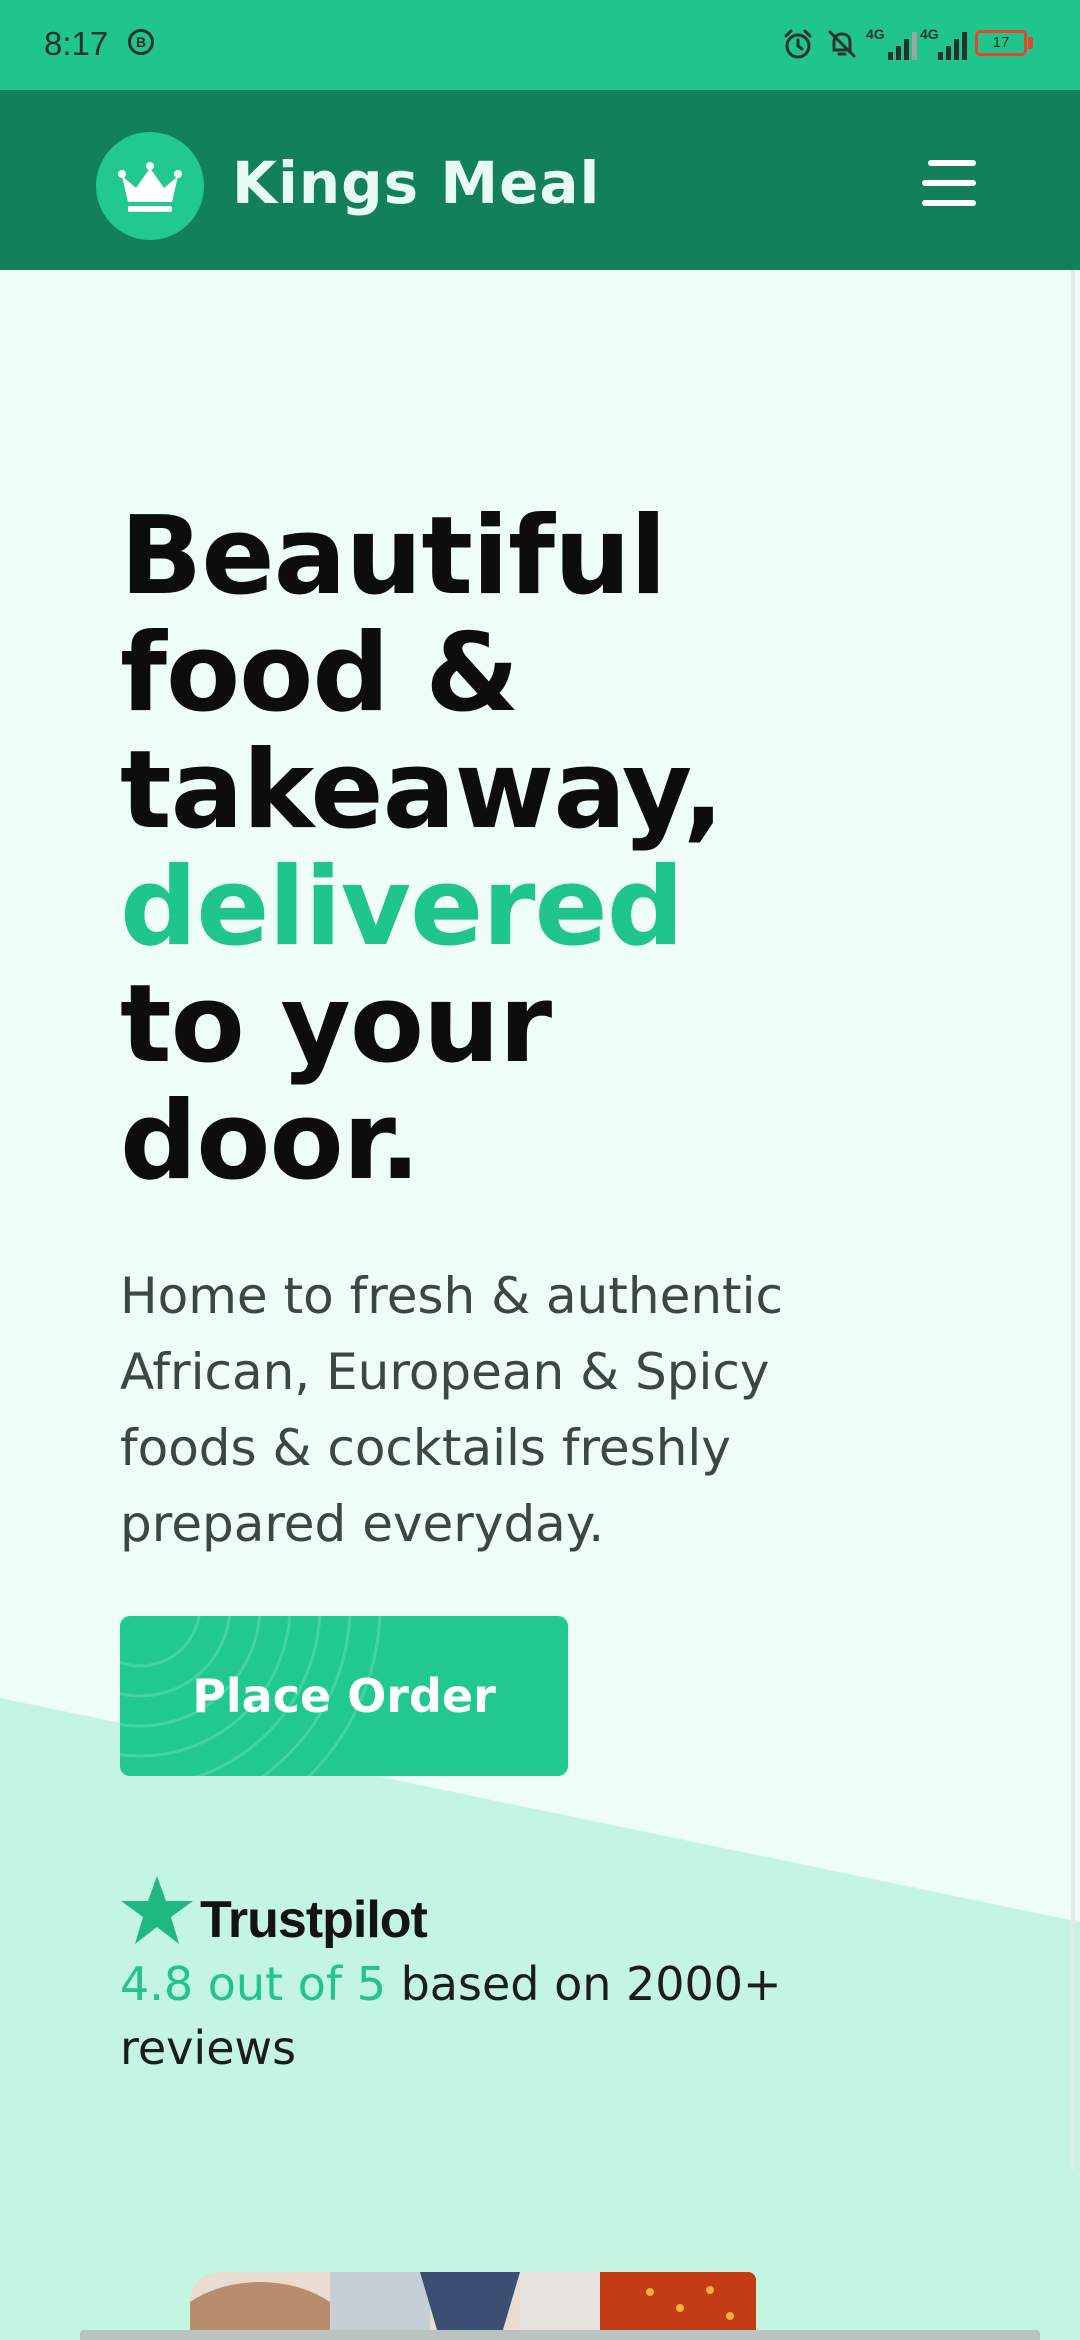 The image size is (1080, 2340). I want to click on place-order-button: Place Order, so click(344, 1696).